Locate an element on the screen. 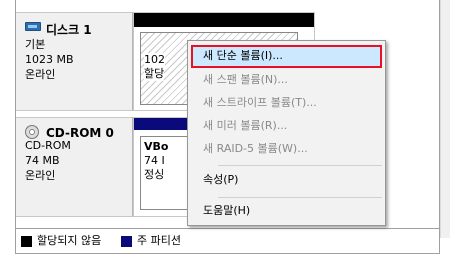 The width and height of the screenshot is (450, 264). primary-partition-legend-swatch is located at coordinates (126, 241).